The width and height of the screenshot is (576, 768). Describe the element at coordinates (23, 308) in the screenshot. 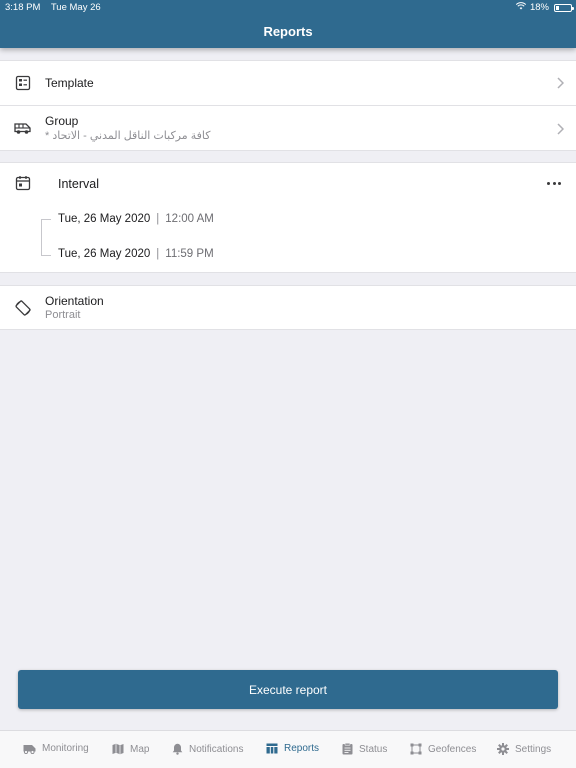

I see `rotate-icon` at that location.